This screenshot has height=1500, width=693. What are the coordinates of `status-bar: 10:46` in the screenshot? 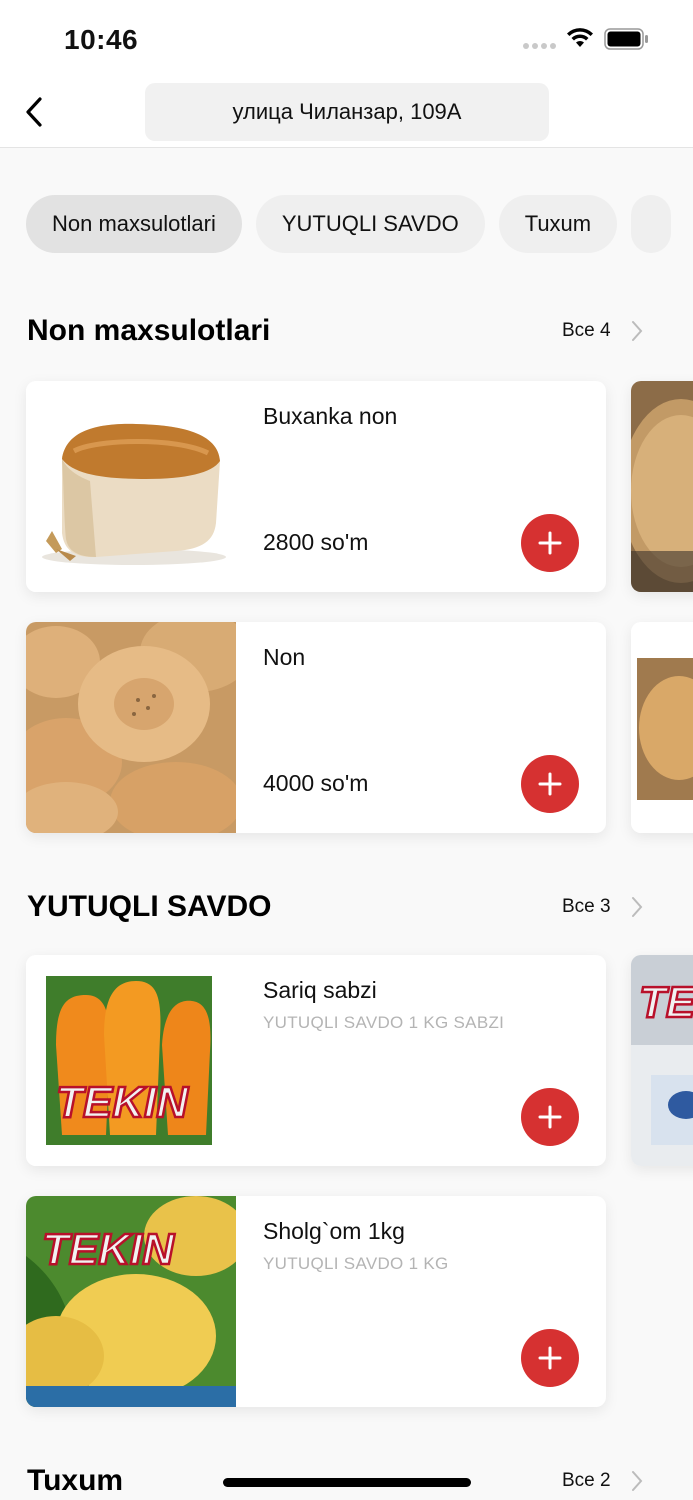 It's located at (346, 39).